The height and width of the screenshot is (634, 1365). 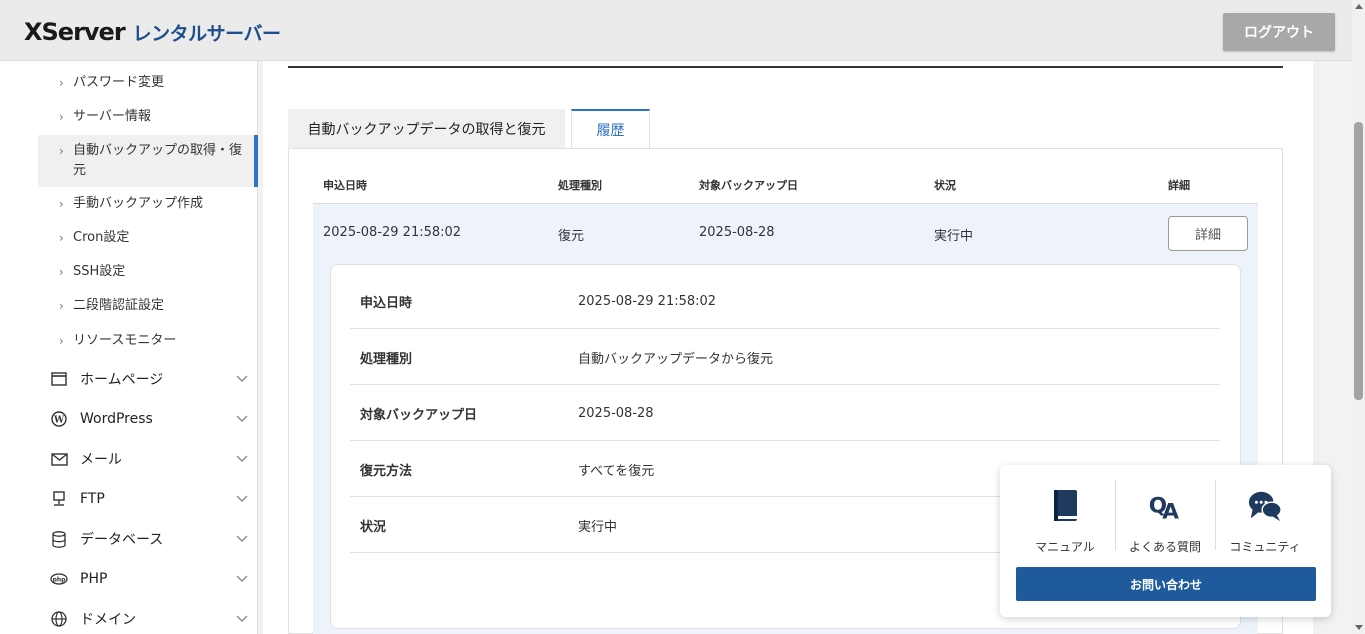 What do you see at coordinates (148, 499) in the screenshot?
I see `sidebar-section-ftp: FTP` at bounding box center [148, 499].